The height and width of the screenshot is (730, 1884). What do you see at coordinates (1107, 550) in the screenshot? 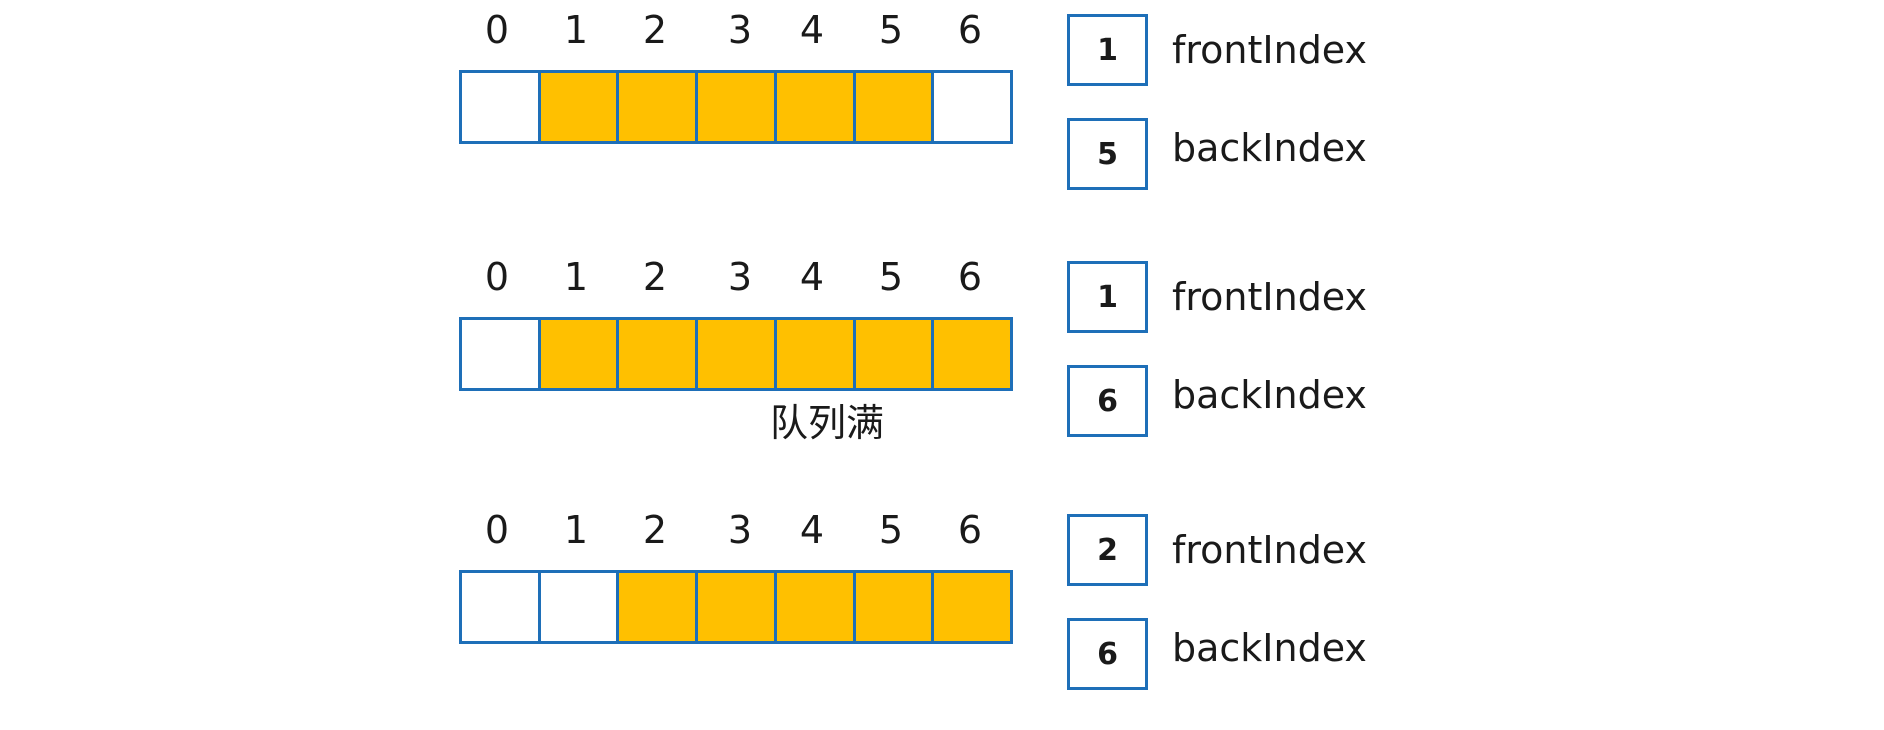
I see `front-index-value-box: 2` at bounding box center [1107, 550].